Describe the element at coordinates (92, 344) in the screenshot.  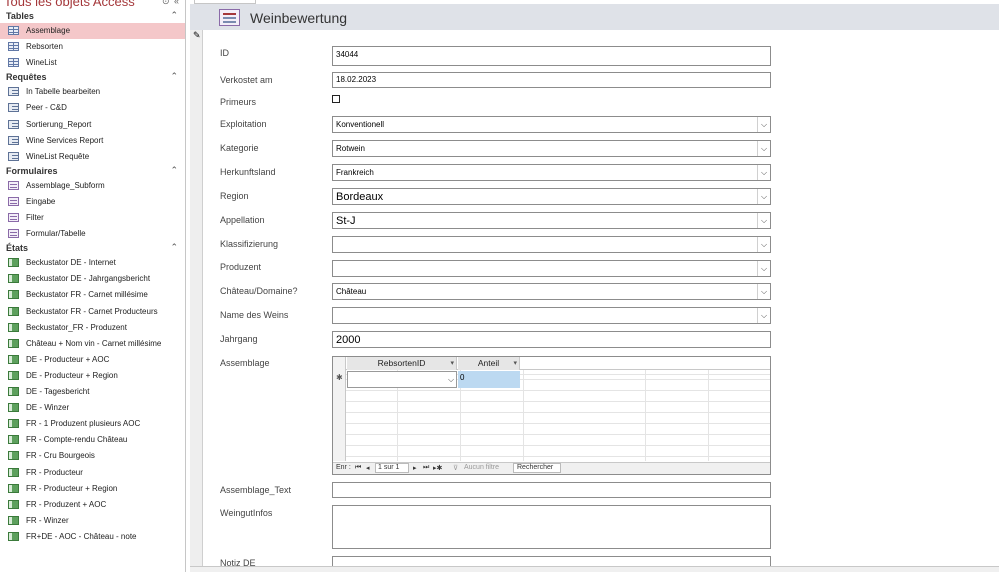
I see `nav-item: Château + Nom vin - Carnet millésime` at that location.